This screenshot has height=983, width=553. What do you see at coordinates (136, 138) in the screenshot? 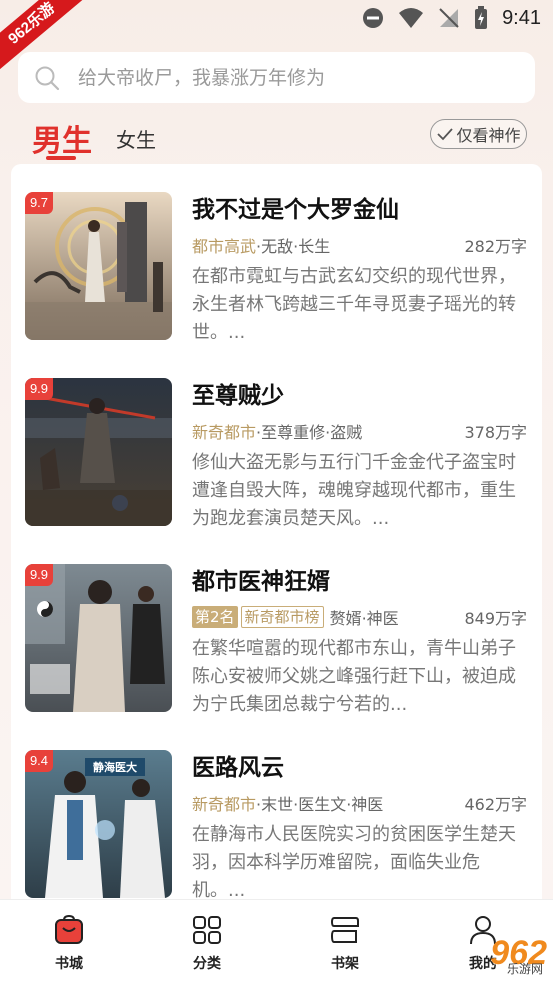
I see `tab-female: 女生` at bounding box center [136, 138].